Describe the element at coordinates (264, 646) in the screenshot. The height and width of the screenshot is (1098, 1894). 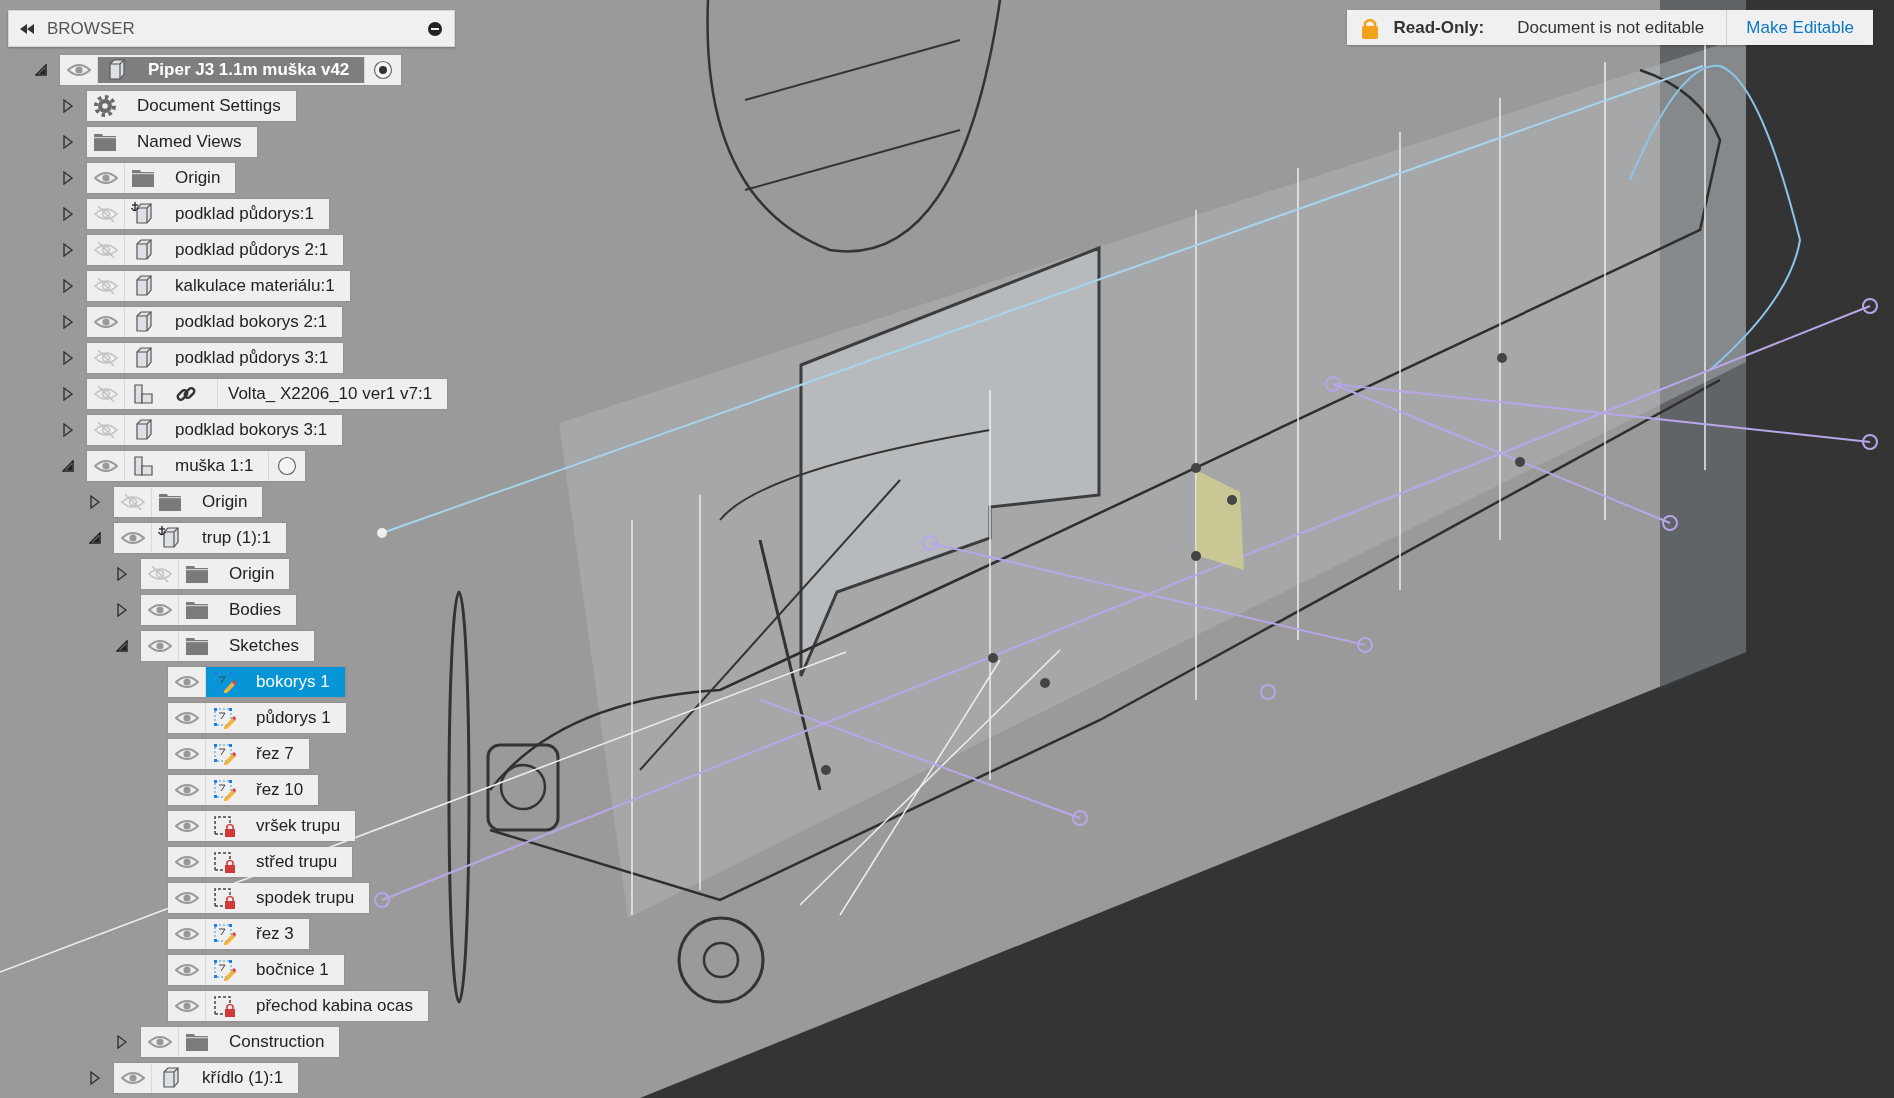
I see `tree-item-label: Sketches` at that location.